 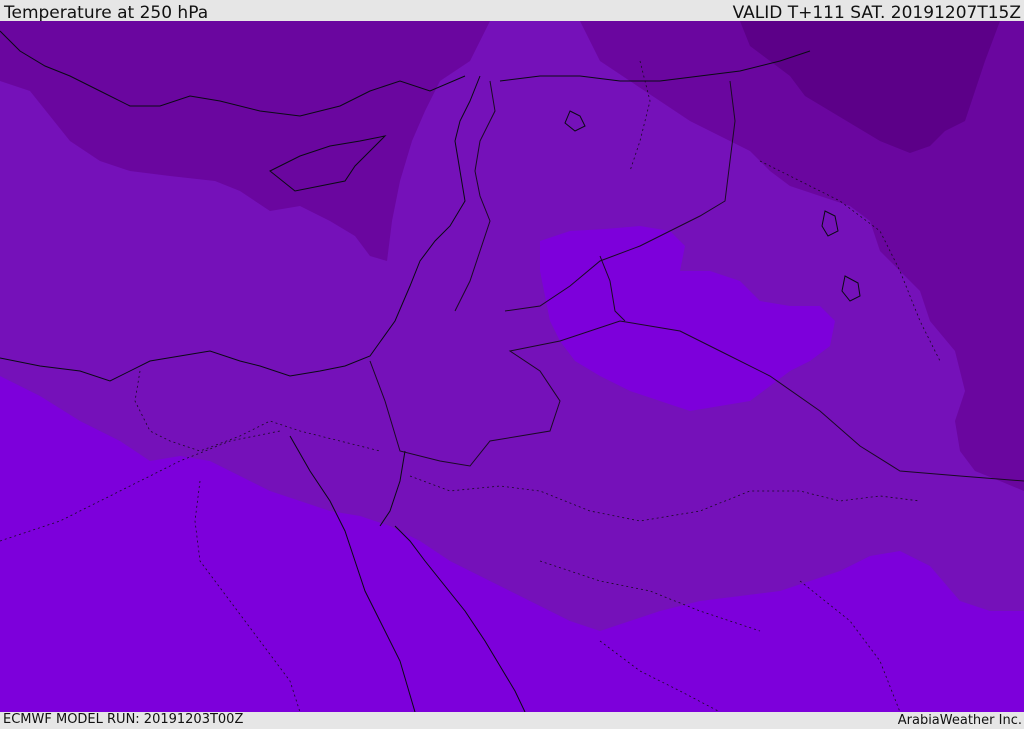 What do you see at coordinates (106, 13) in the screenshot?
I see `map-title: Temperature at 250 hPa` at bounding box center [106, 13].